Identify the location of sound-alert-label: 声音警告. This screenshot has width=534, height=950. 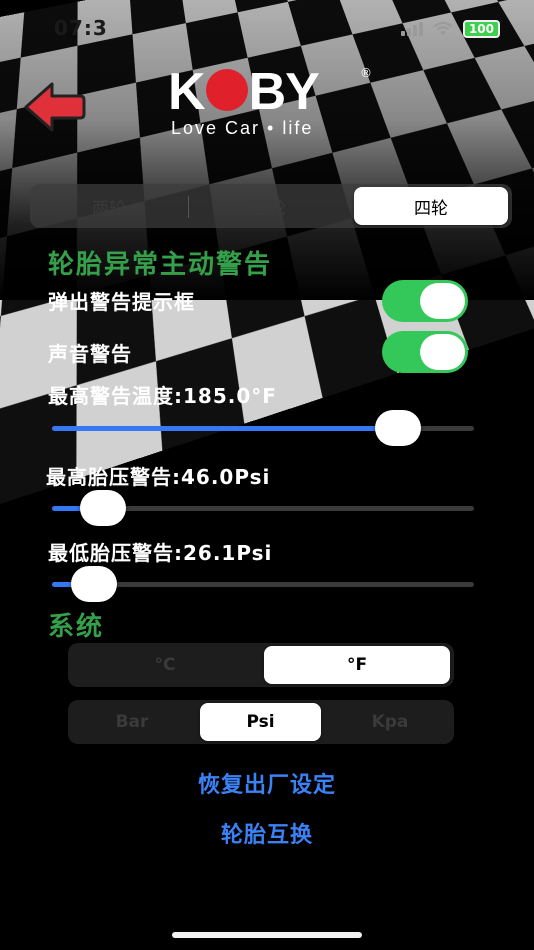
(90, 354).